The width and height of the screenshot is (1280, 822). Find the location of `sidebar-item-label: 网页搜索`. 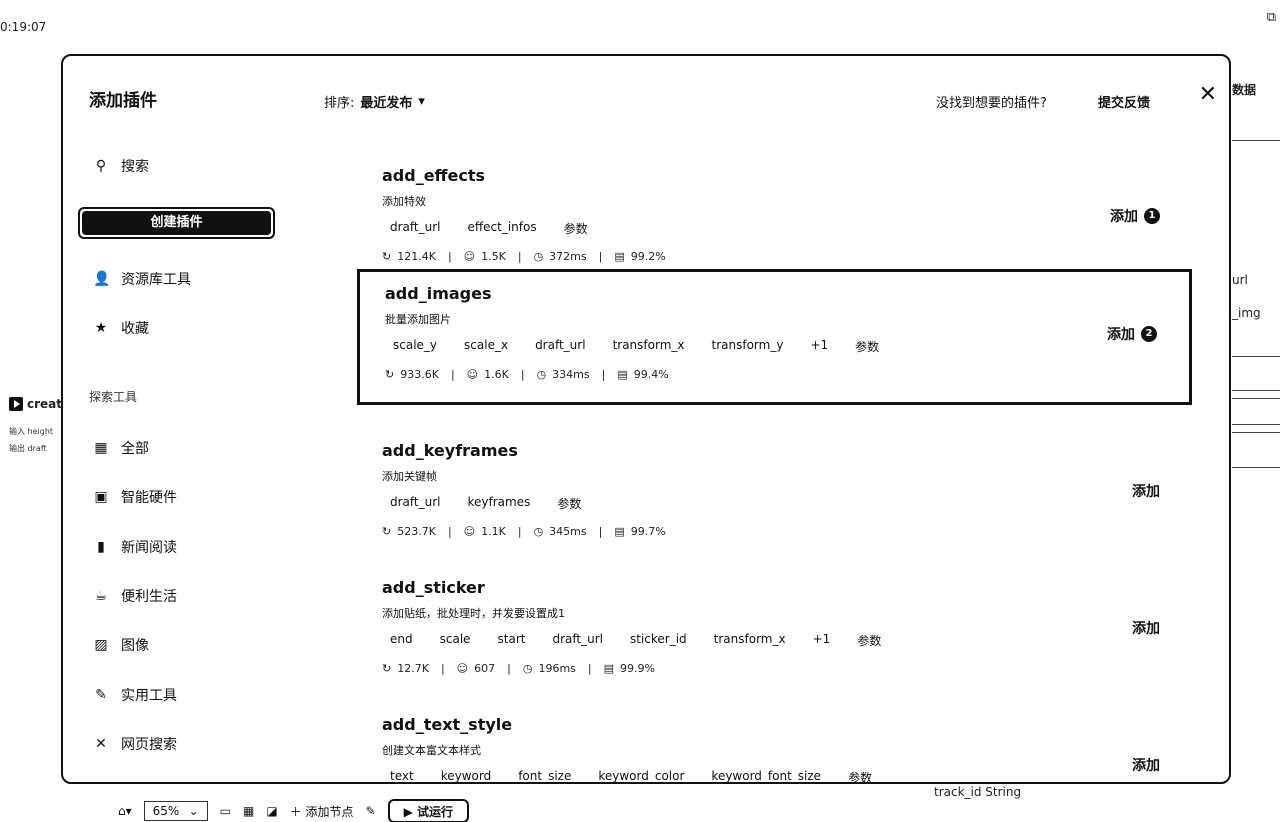

sidebar-item-label: 网页搜索 is located at coordinates (149, 744).